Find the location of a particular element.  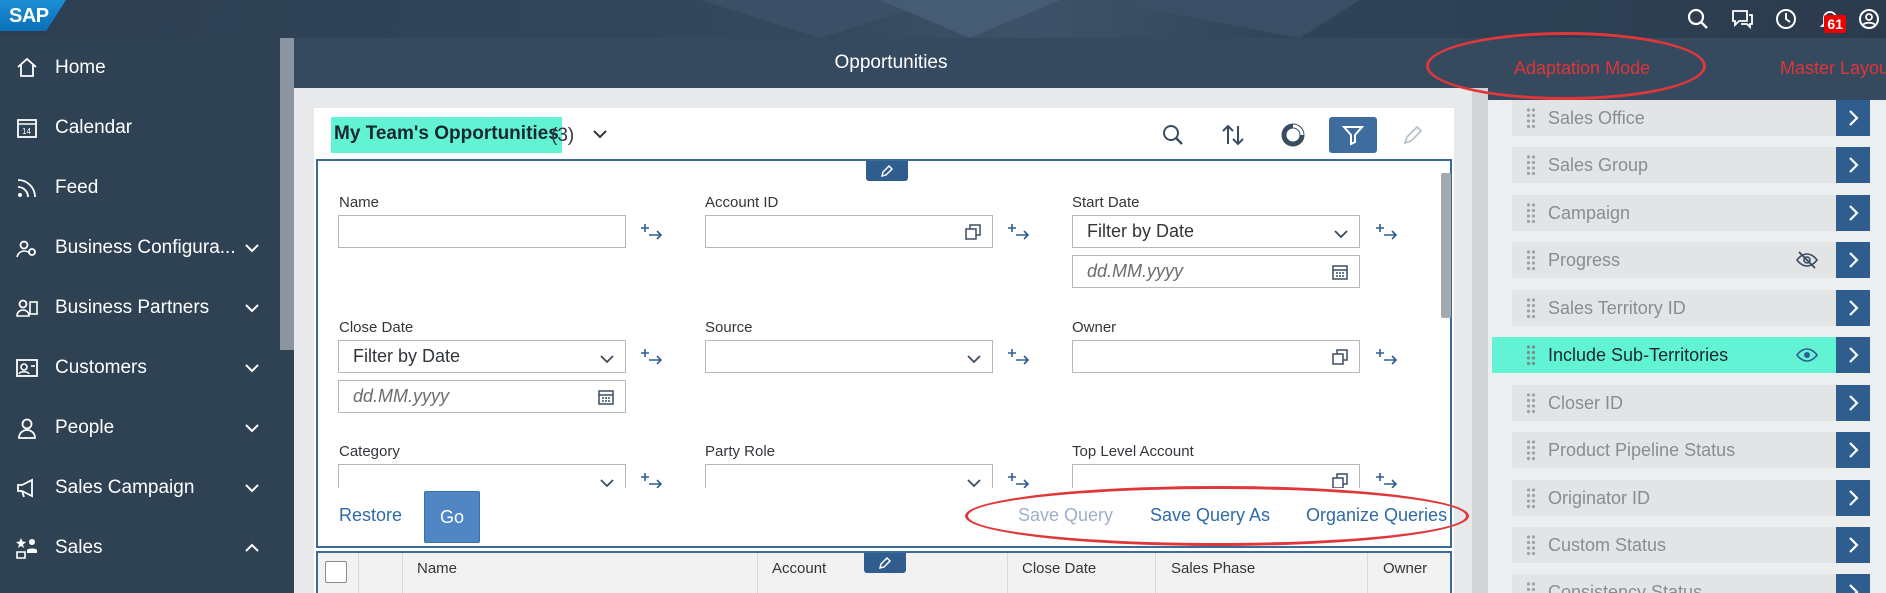

category-select is located at coordinates (482, 476).